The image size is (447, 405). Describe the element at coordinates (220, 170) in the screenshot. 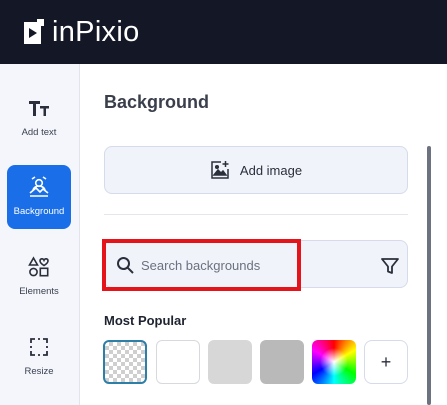

I see `image-add-icon` at that location.